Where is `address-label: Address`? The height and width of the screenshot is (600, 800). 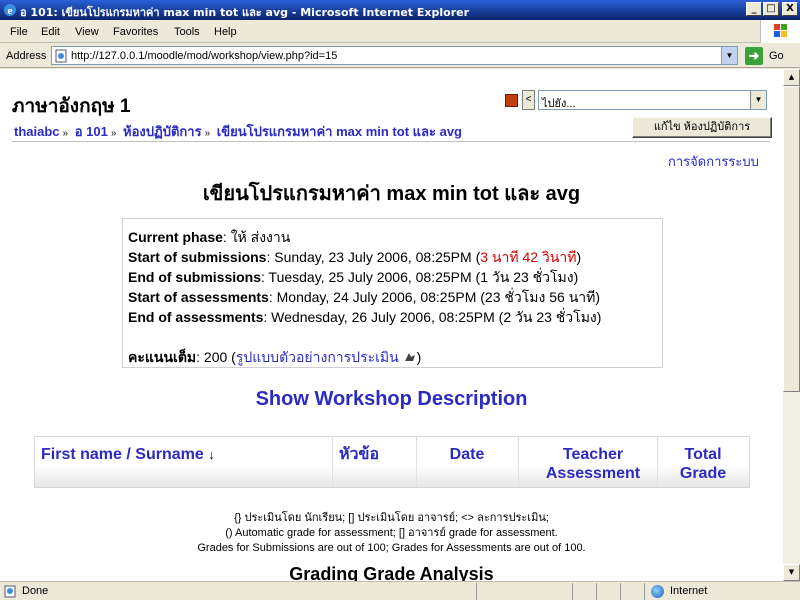
address-label: Address is located at coordinates (26, 56).